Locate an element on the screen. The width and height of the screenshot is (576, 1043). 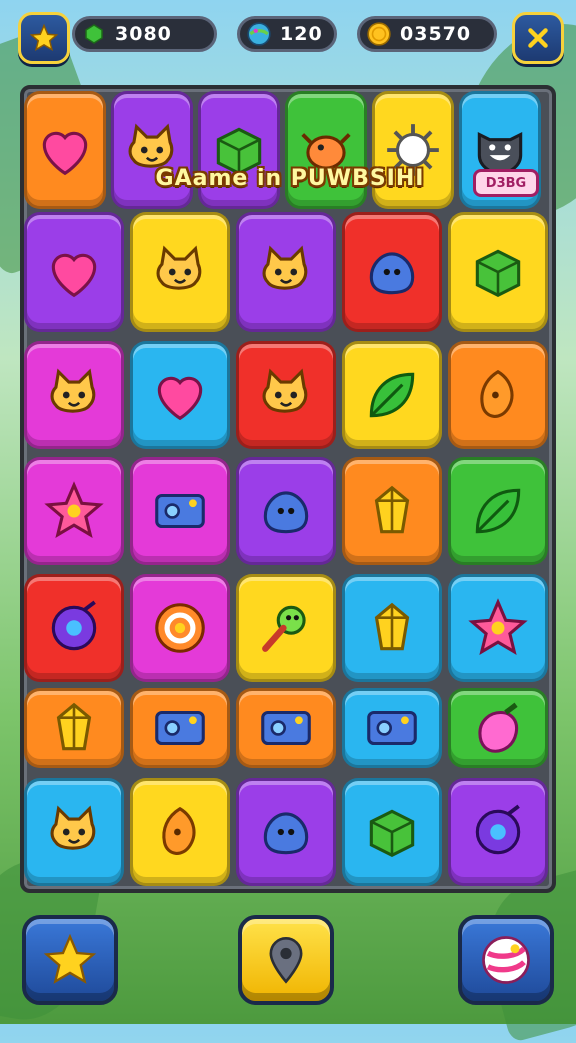
ring-icon is located at coordinates (180, 628).